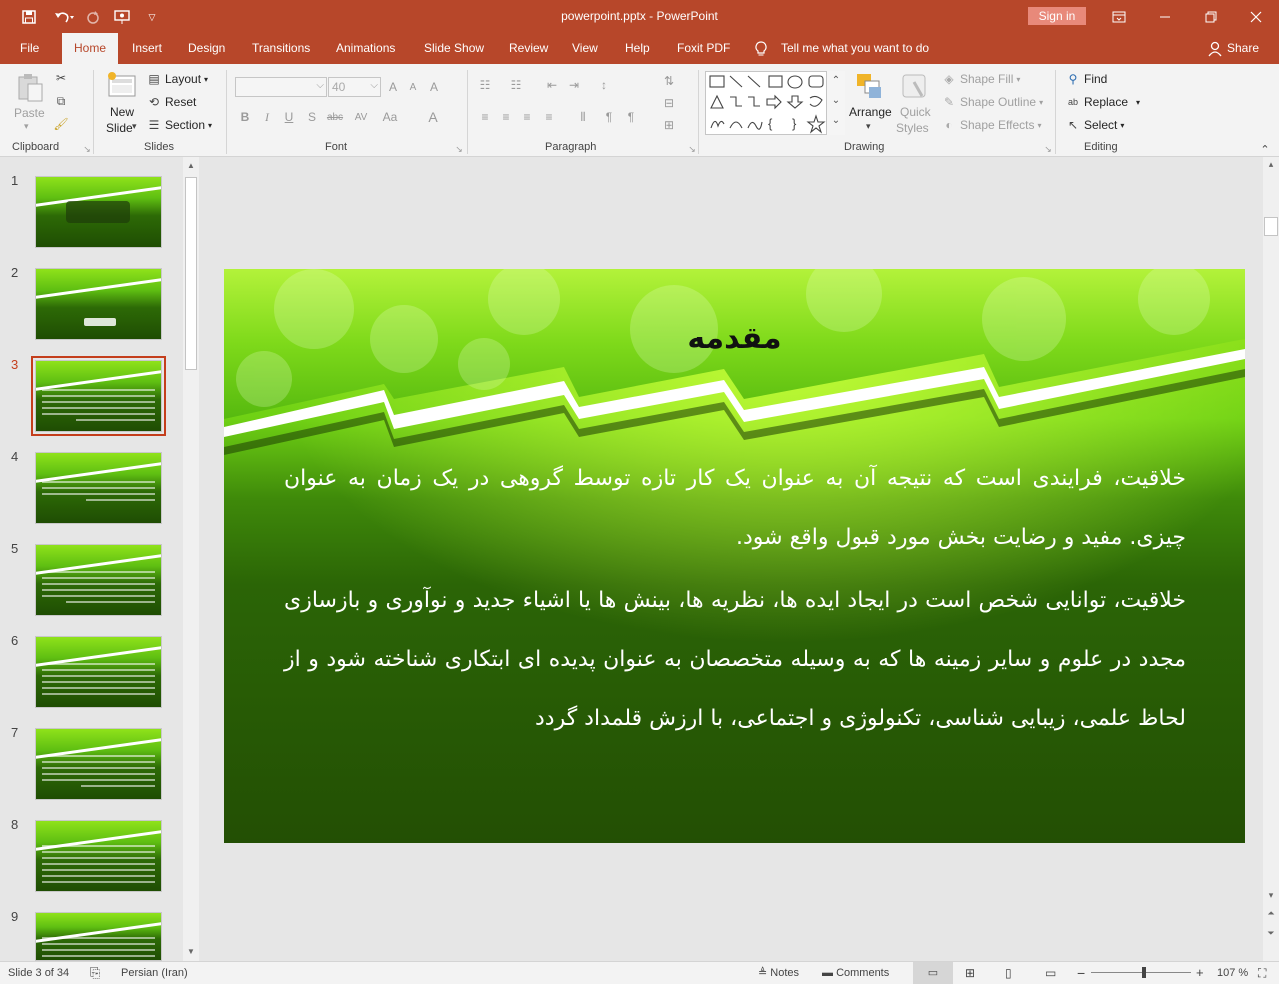 Image resolution: width=1279 pixels, height=984 pixels. What do you see at coordinates (669, 81) in the screenshot?
I see `text-direction-icon: ⇅` at bounding box center [669, 81].